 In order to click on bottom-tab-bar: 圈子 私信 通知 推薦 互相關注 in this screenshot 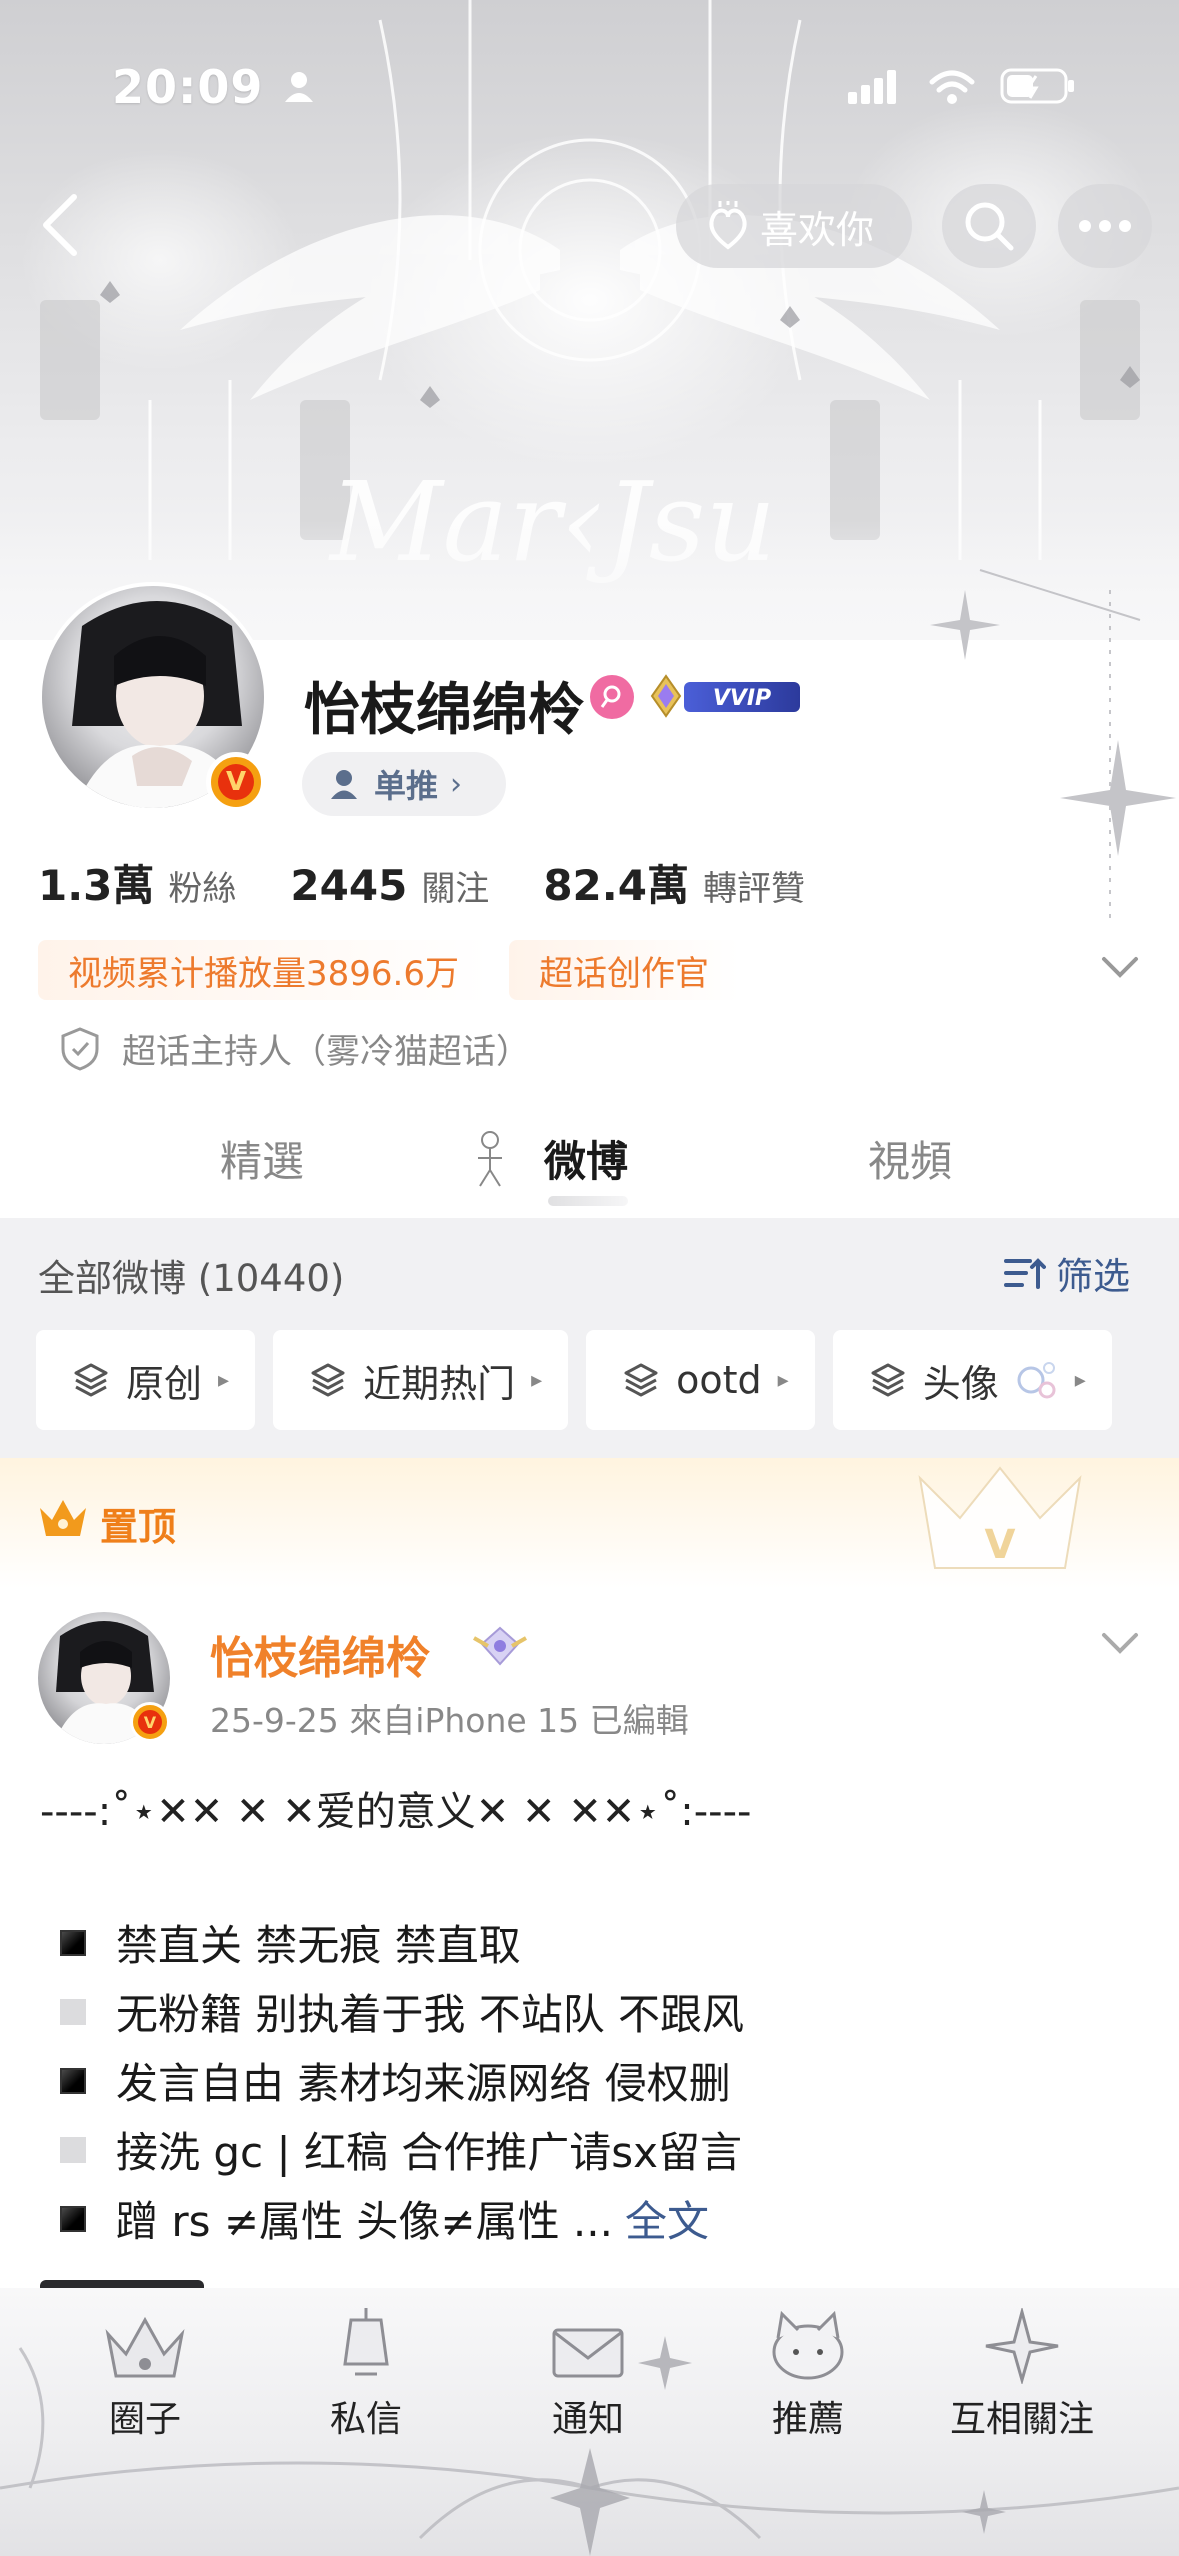, I will do `click(589, 2422)`.